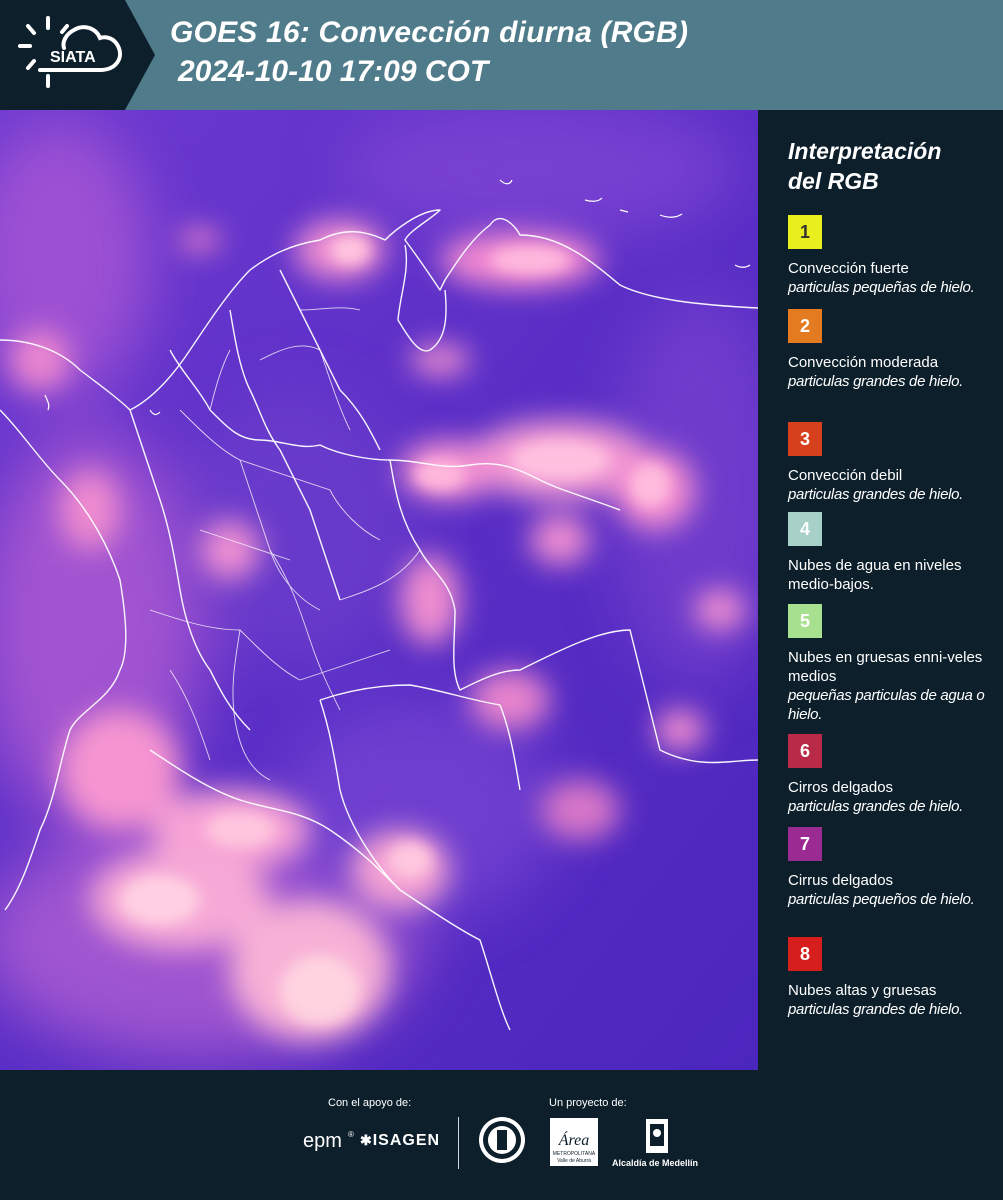 The height and width of the screenshot is (1200, 1003). I want to click on legend-swatch: 7, so click(805, 844).